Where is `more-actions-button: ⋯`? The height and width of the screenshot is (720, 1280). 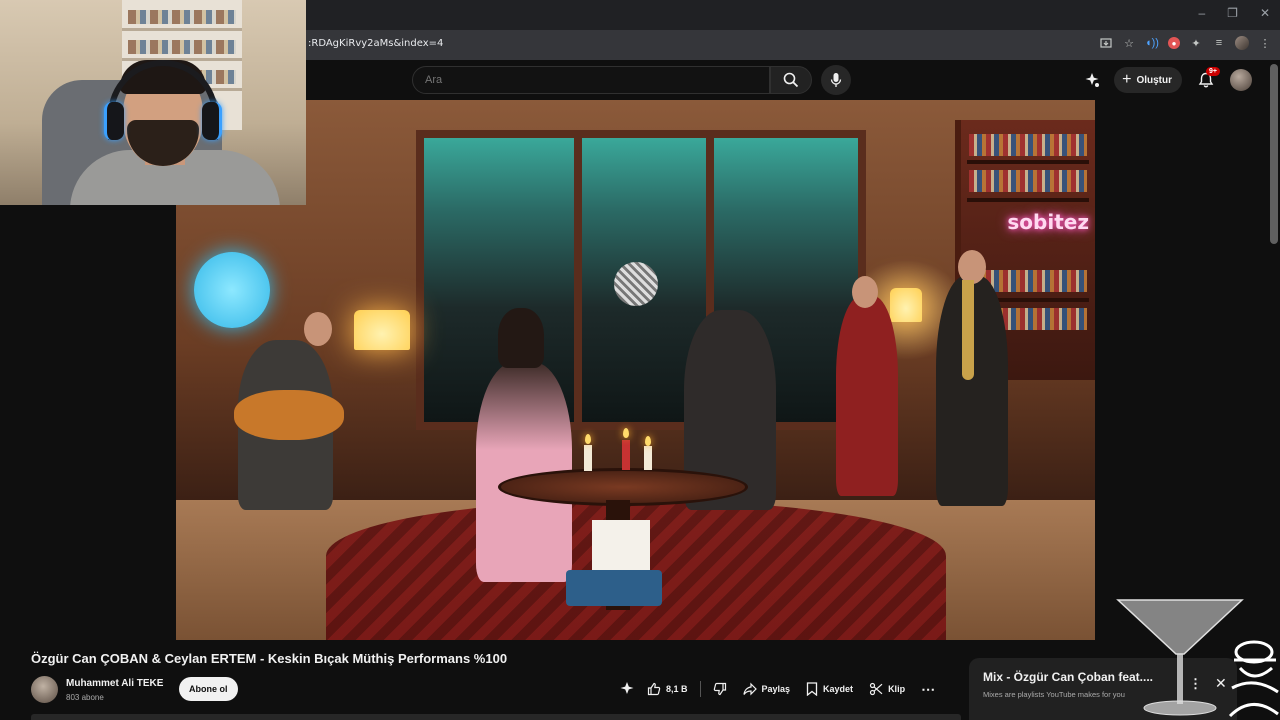 more-actions-button: ⋯ is located at coordinates (928, 689).